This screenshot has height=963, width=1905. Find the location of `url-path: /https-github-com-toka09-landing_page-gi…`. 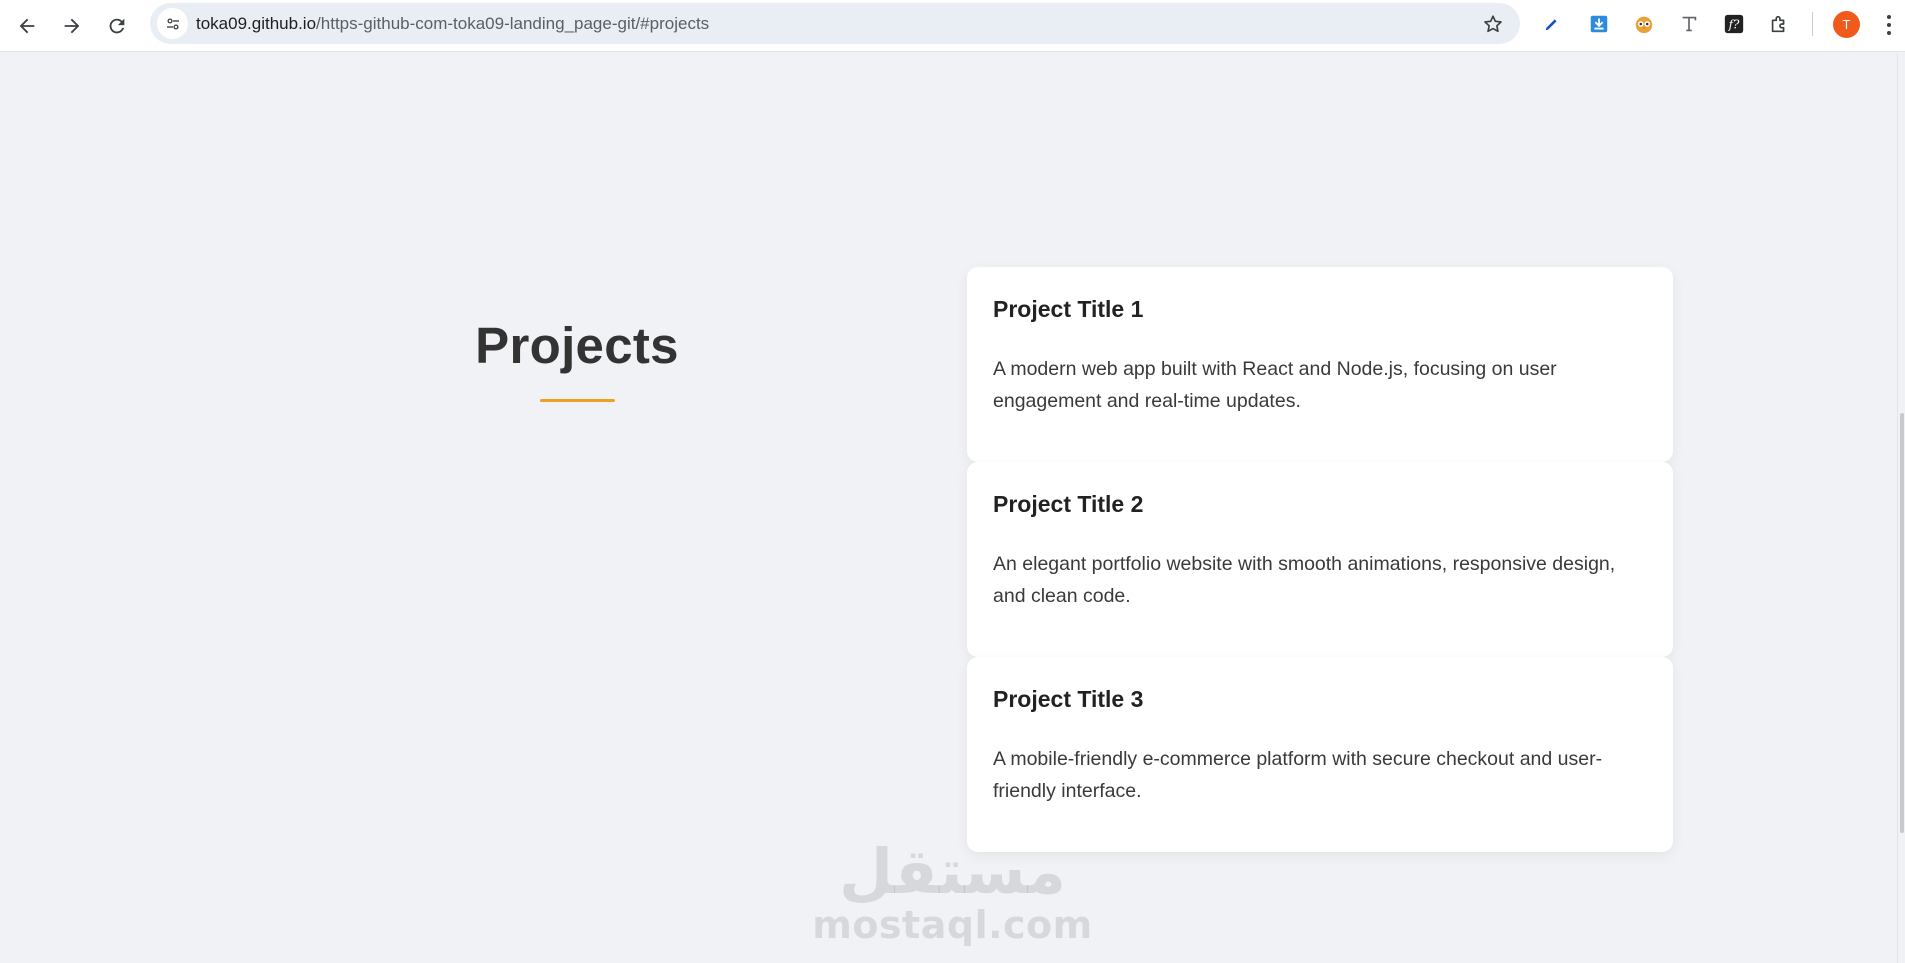

url-path: /https-github-com-toka09-landing_page-gi… is located at coordinates (513, 23).